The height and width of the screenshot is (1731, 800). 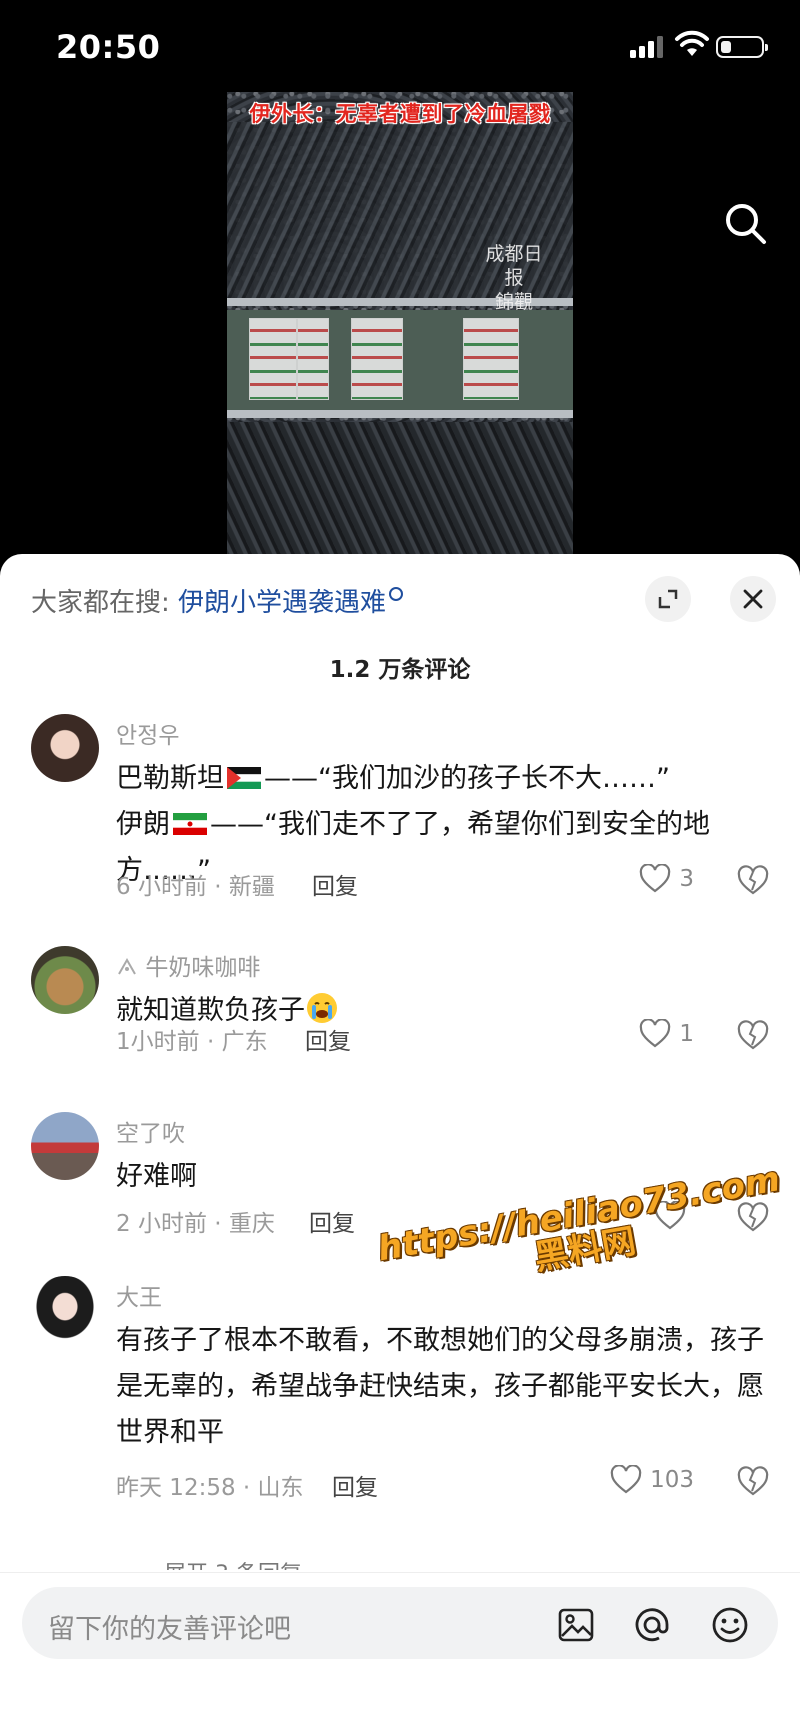 What do you see at coordinates (686, 1034) in the screenshot?
I see `like-count: 1` at bounding box center [686, 1034].